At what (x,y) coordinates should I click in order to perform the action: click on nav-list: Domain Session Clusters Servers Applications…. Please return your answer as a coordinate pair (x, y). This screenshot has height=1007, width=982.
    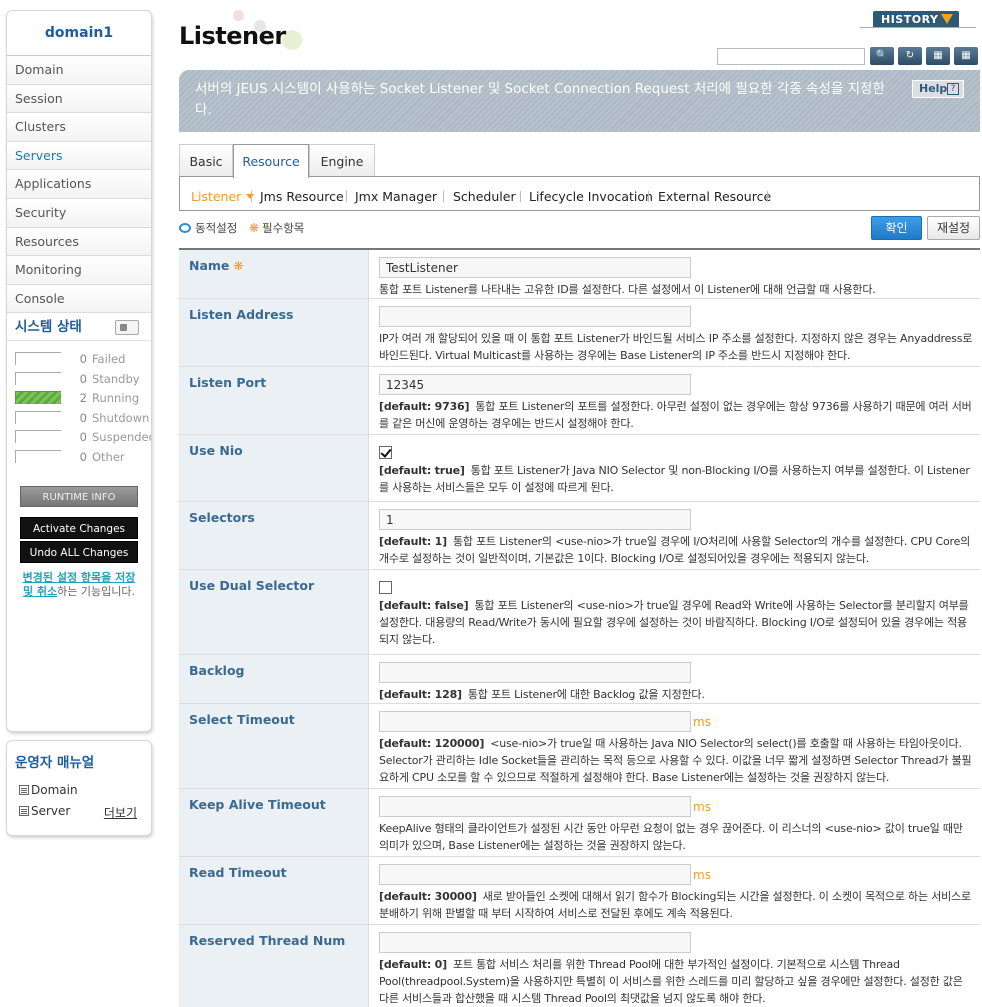
    Looking at the image, I should click on (79, 185).